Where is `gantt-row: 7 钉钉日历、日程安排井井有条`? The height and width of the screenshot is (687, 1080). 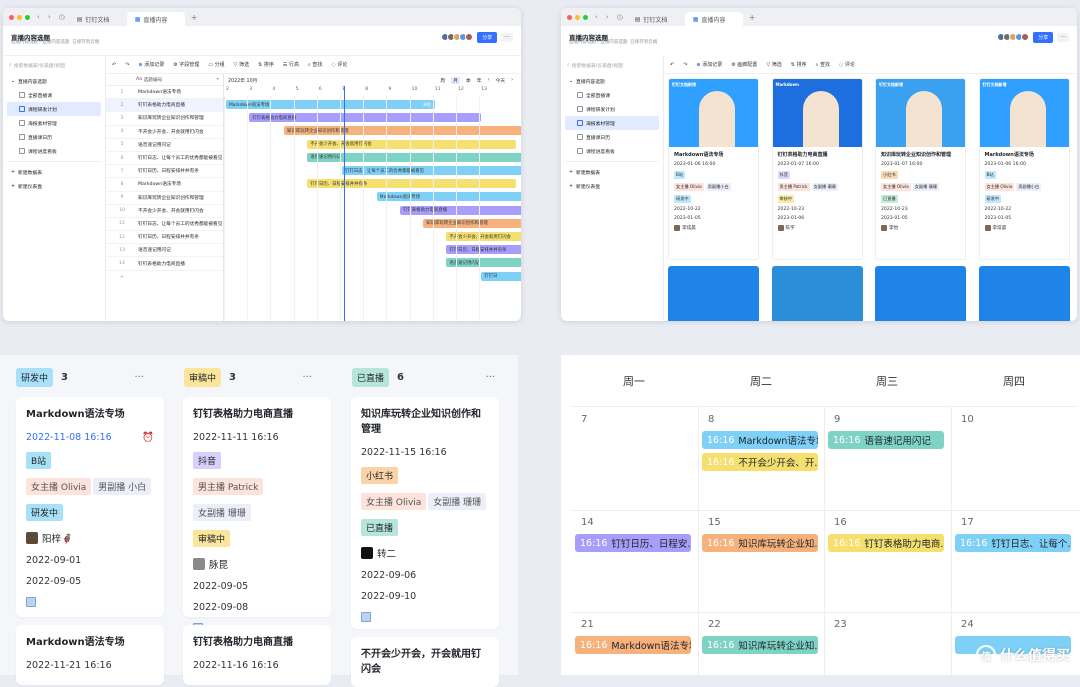 gantt-row: 7 钉钉日历、日程安排井井有条 is located at coordinates (164, 172).